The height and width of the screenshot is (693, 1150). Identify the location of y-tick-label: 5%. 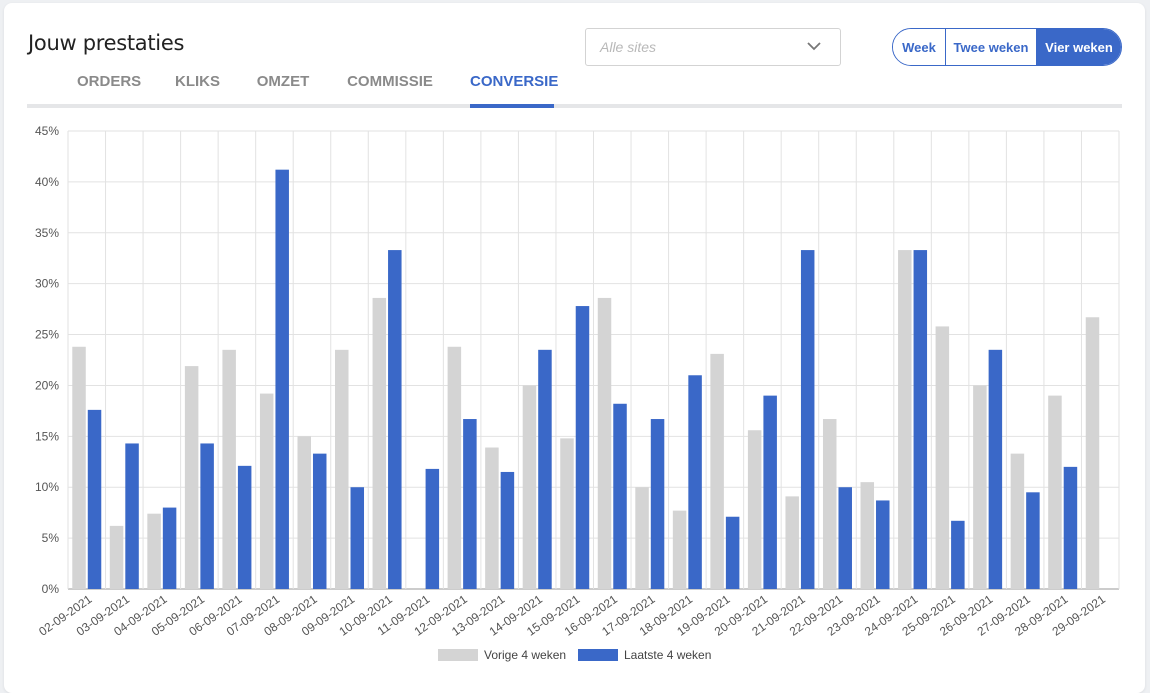
(51, 538).